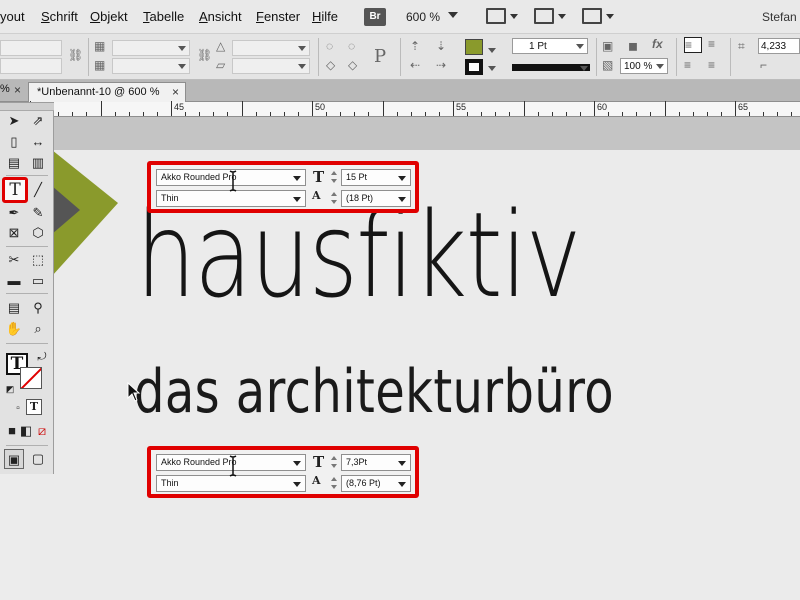  What do you see at coordinates (38, 190) in the screenshot?
I see `line-tool-icon: ╱` at bounding box center [38, 190].